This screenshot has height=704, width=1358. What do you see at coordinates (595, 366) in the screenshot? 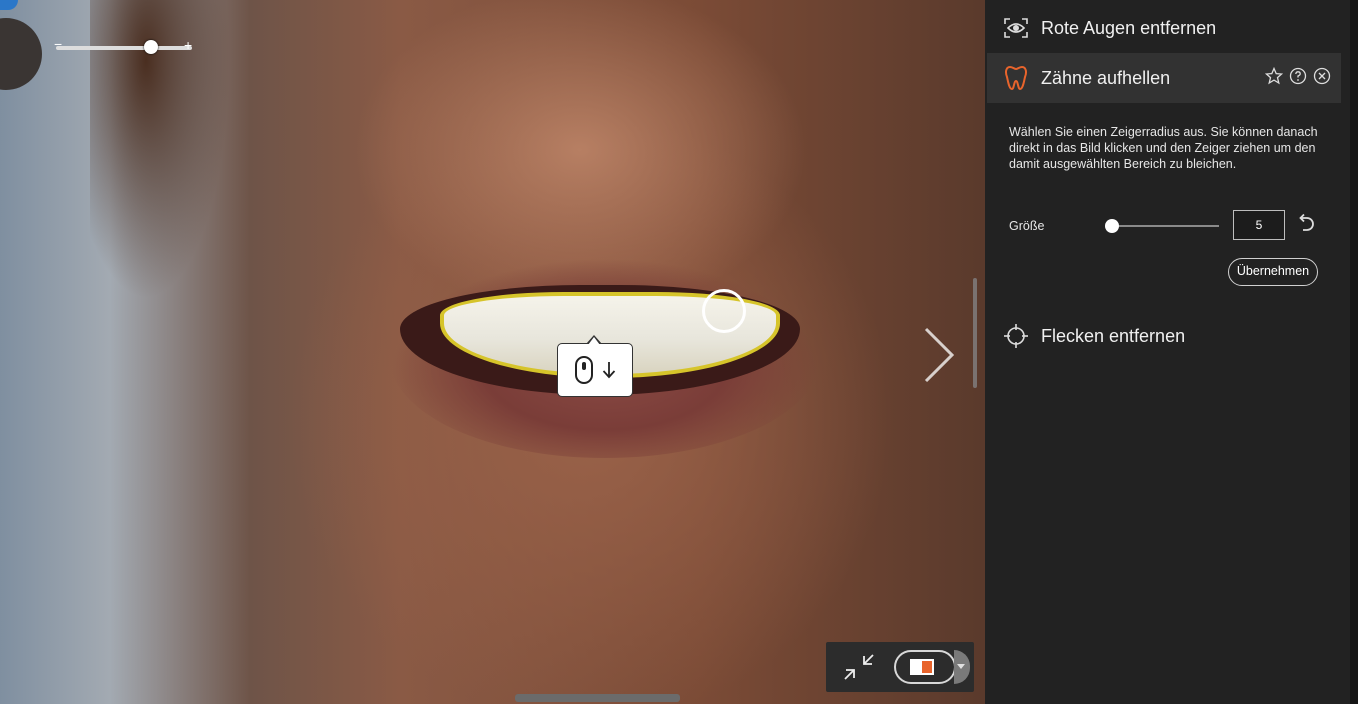
I see `usage-tooltip` at bounding box center [595, 366].